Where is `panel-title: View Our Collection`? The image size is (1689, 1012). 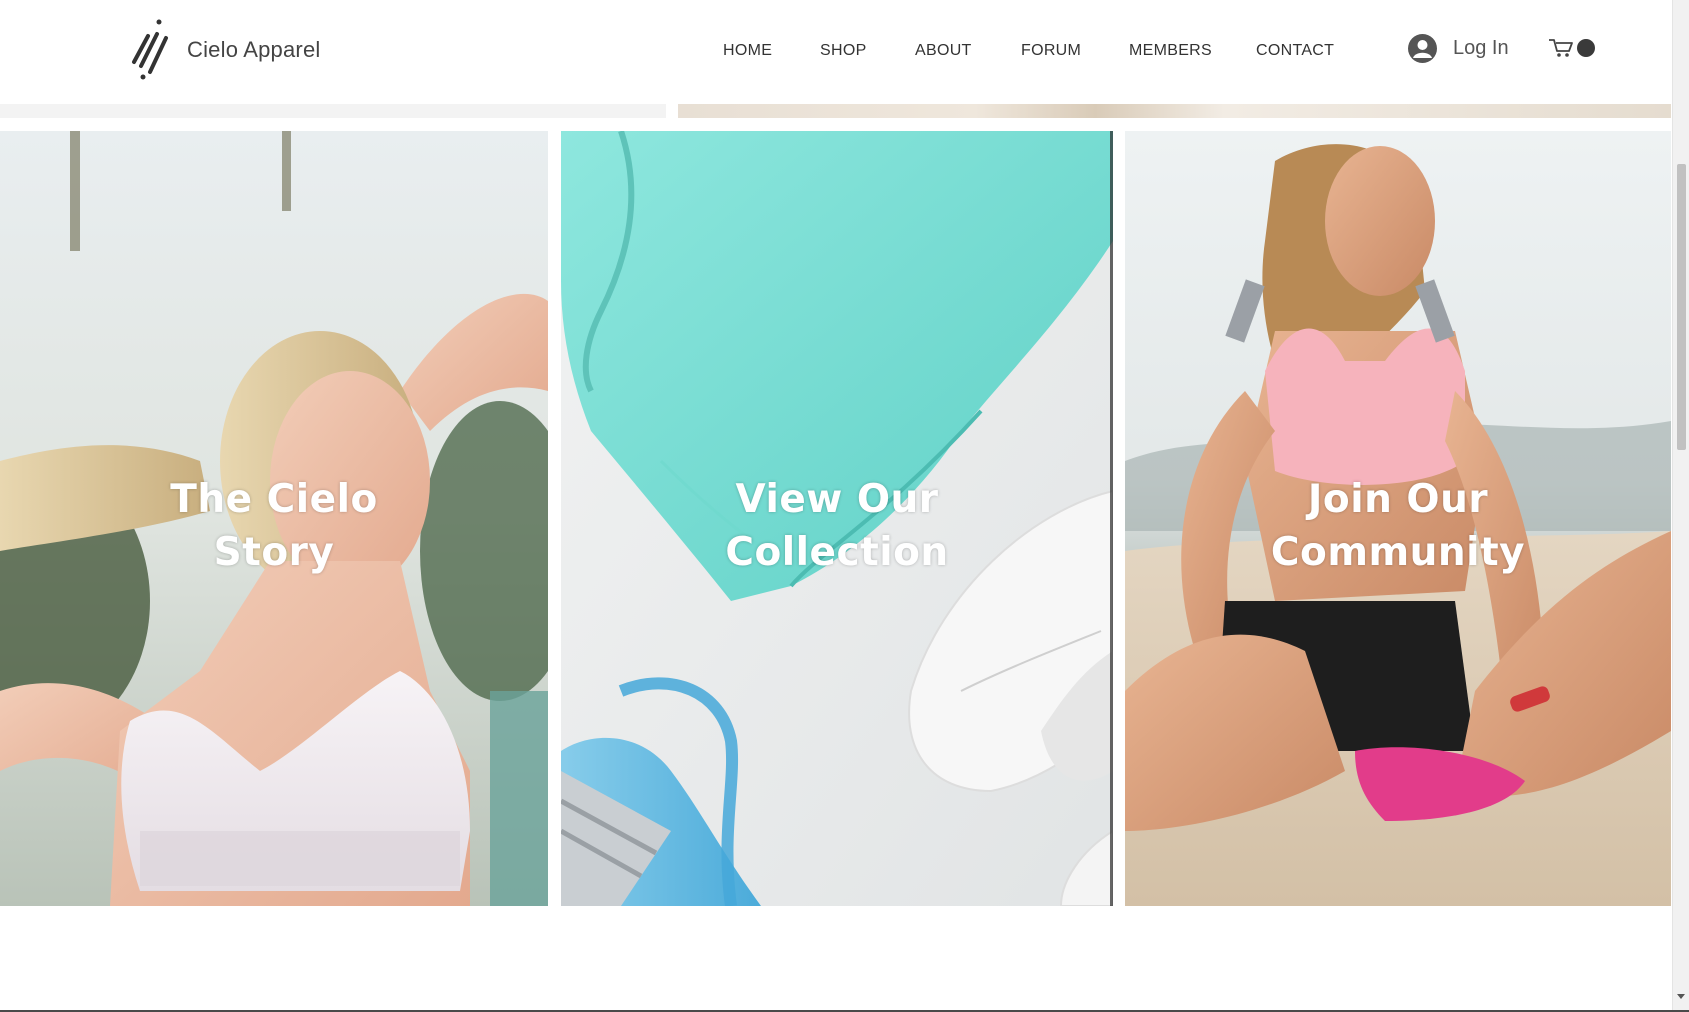 panel-title: View Our Collection is located at coordinates (837, 526).